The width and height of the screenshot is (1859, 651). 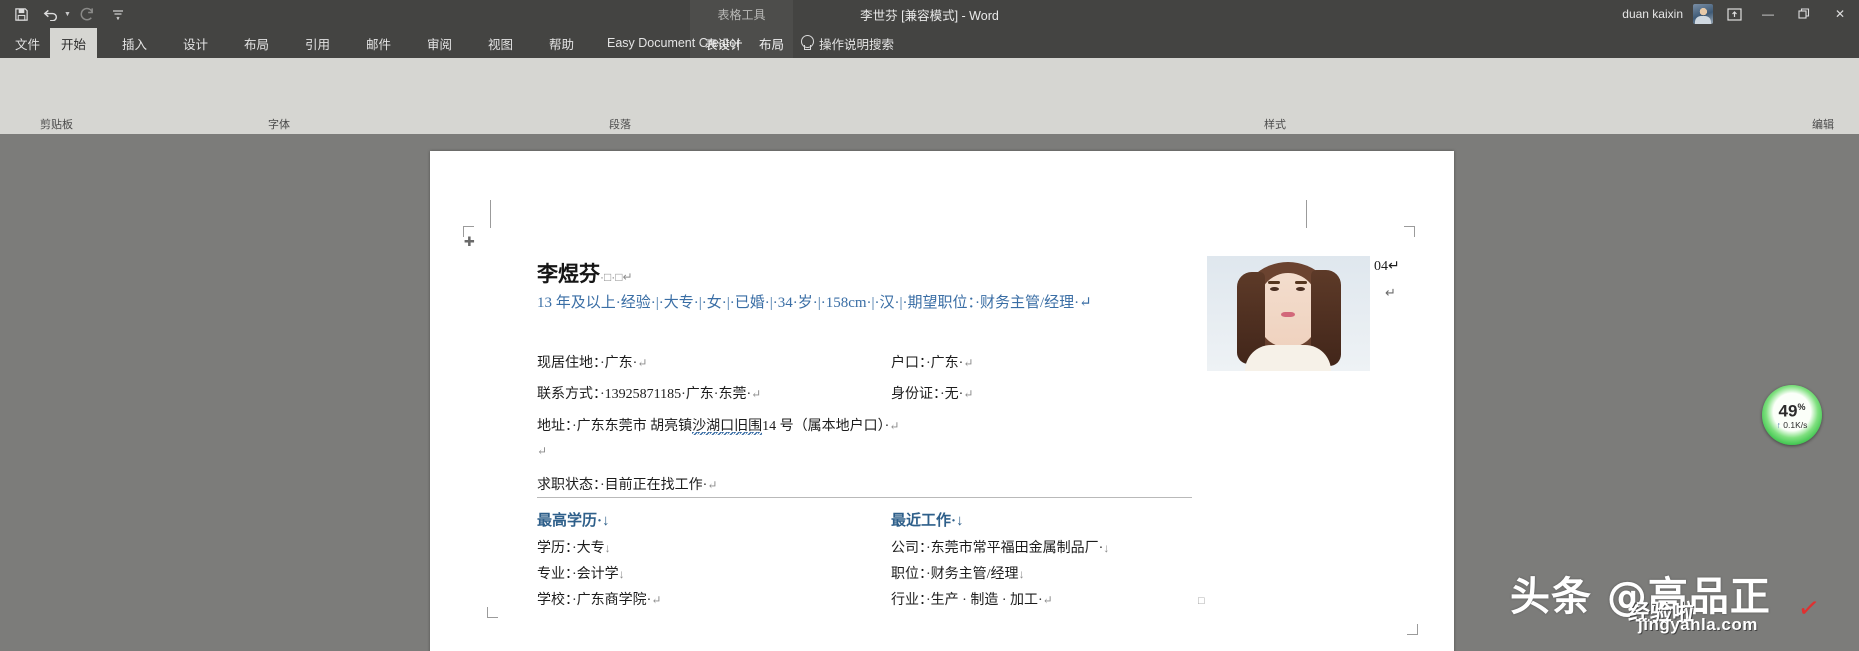 I want to click on badge-rate: ↑ 0.1K/s, so click(x=1792, y=425).